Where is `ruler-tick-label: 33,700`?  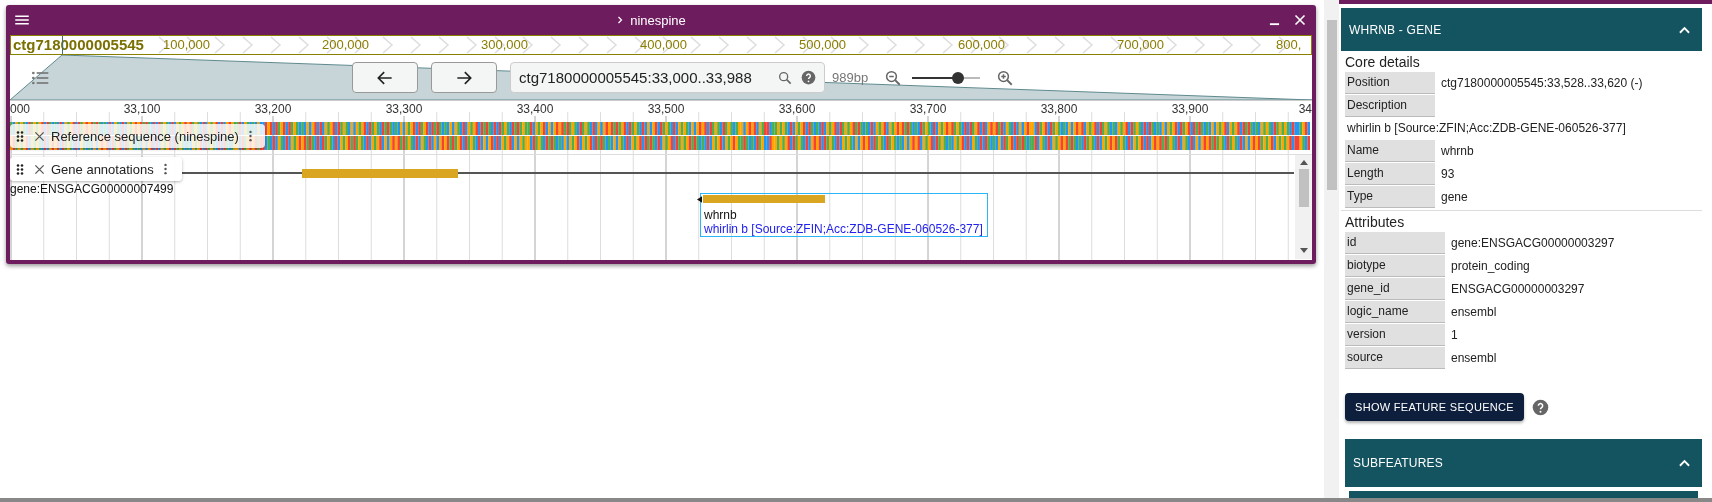 ruler-tick-label: 33,700 is located at coordinates (928, 109).